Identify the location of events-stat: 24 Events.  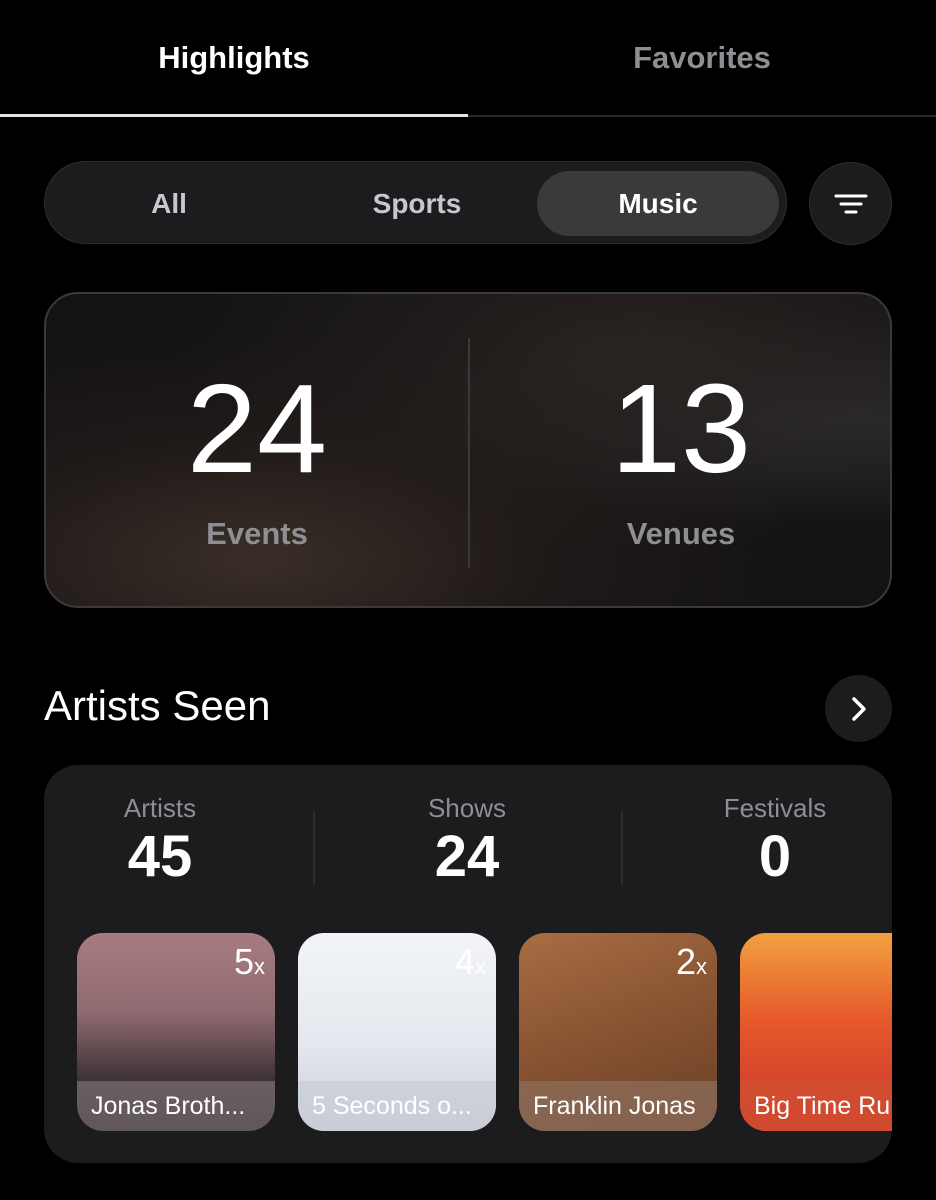
(257, 458).